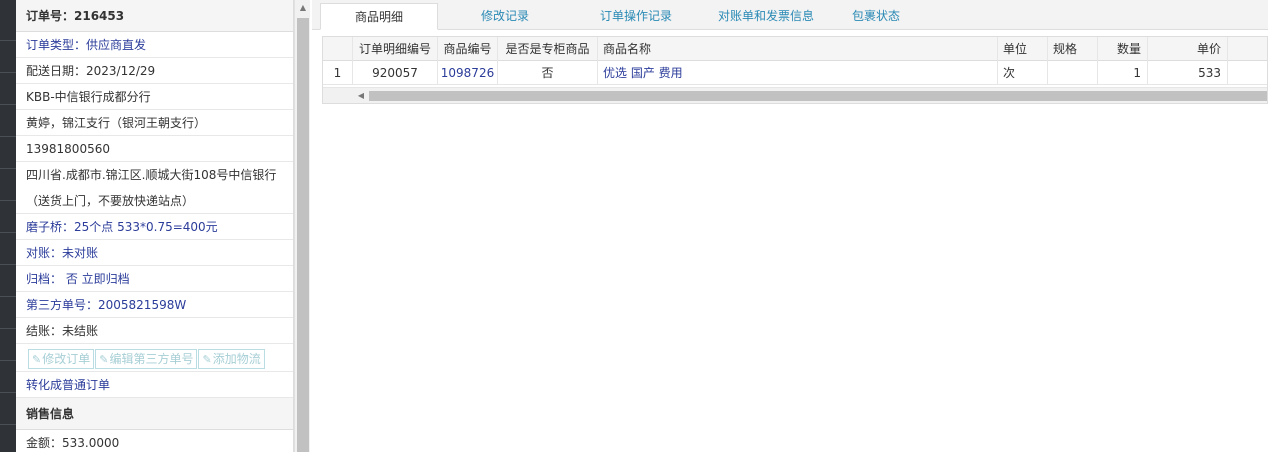  What do you see at coordinates (818, 96) in the screenshot?
I see `horizontal-scrollbar-thumb` at bounding box center [818, 96].